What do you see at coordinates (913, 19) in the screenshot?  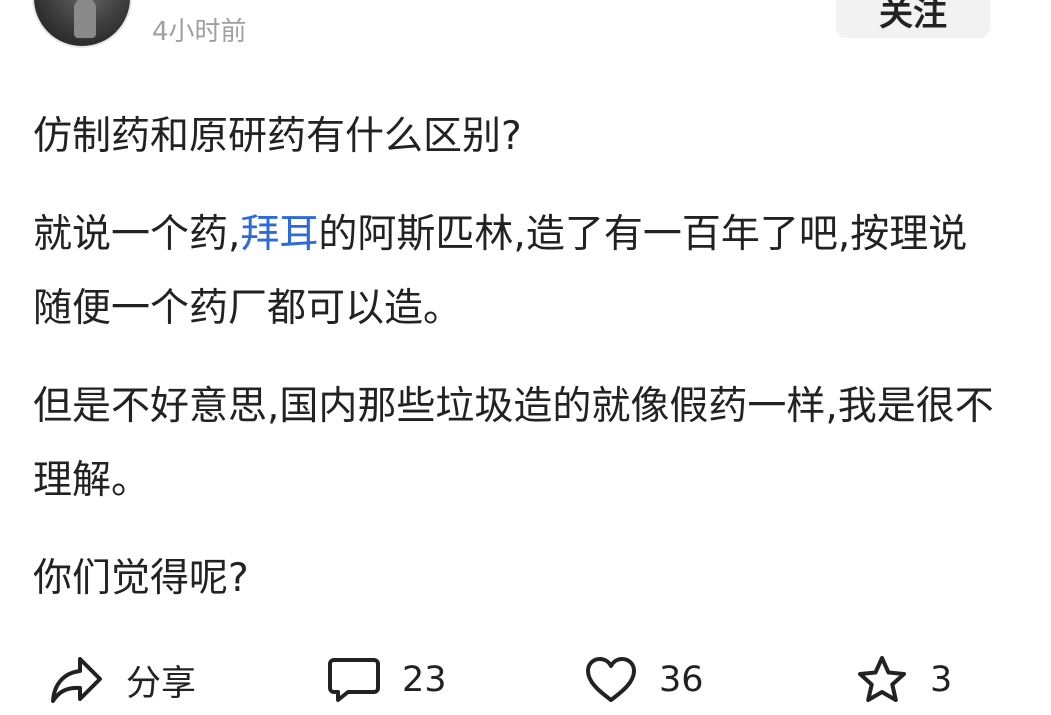 I see `follow-button: 关注` at bounding box center [913, 19].